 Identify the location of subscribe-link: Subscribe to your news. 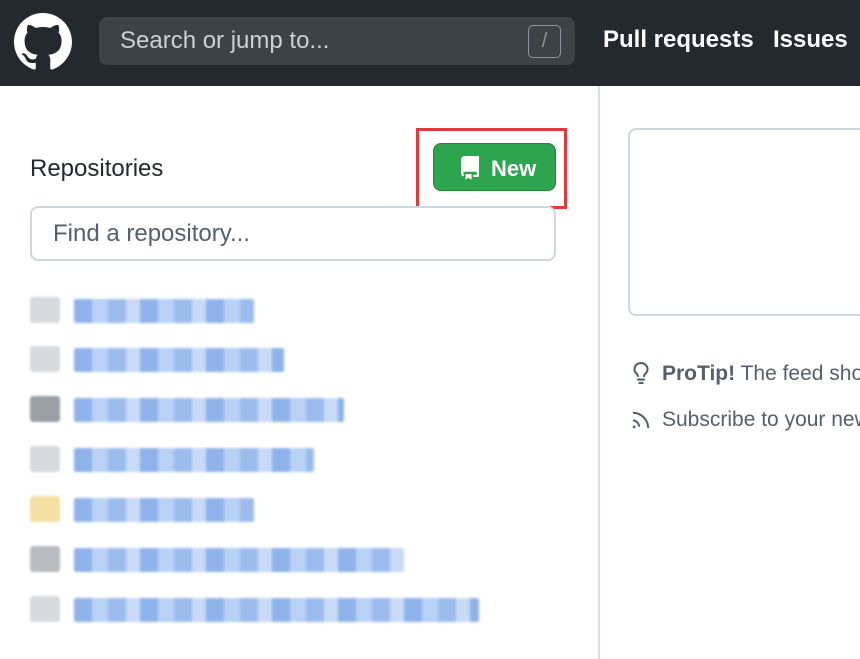
(761, 420).